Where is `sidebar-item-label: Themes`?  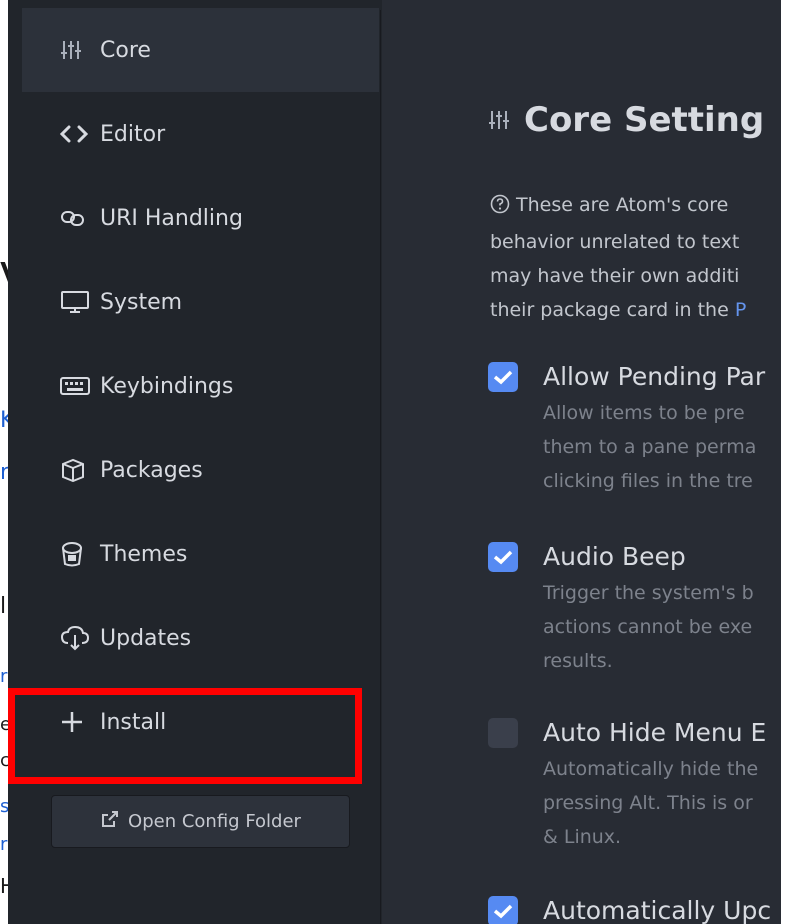
sidebar-item-label: Themes is located at coordinates (144, 554).